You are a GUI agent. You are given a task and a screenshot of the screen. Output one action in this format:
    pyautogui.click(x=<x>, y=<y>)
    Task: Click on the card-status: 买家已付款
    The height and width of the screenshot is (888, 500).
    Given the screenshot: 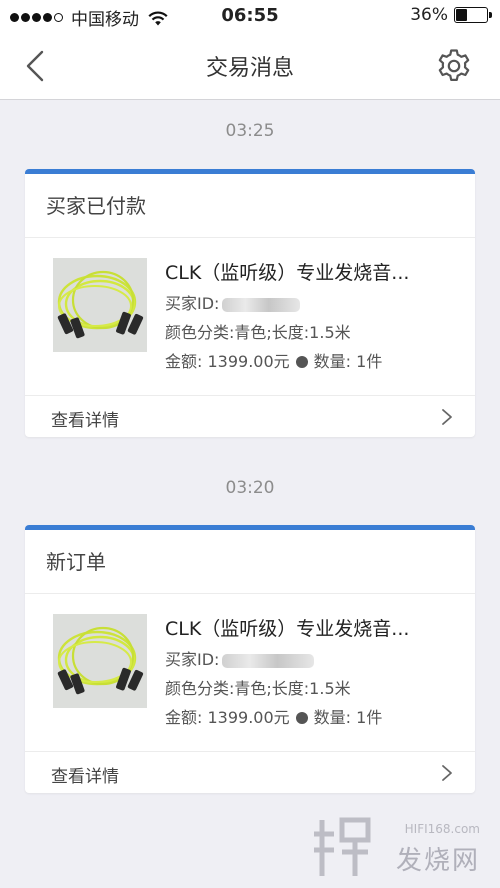 What is the action you would take?
    pyautogui.click(x=250, y=206)
    